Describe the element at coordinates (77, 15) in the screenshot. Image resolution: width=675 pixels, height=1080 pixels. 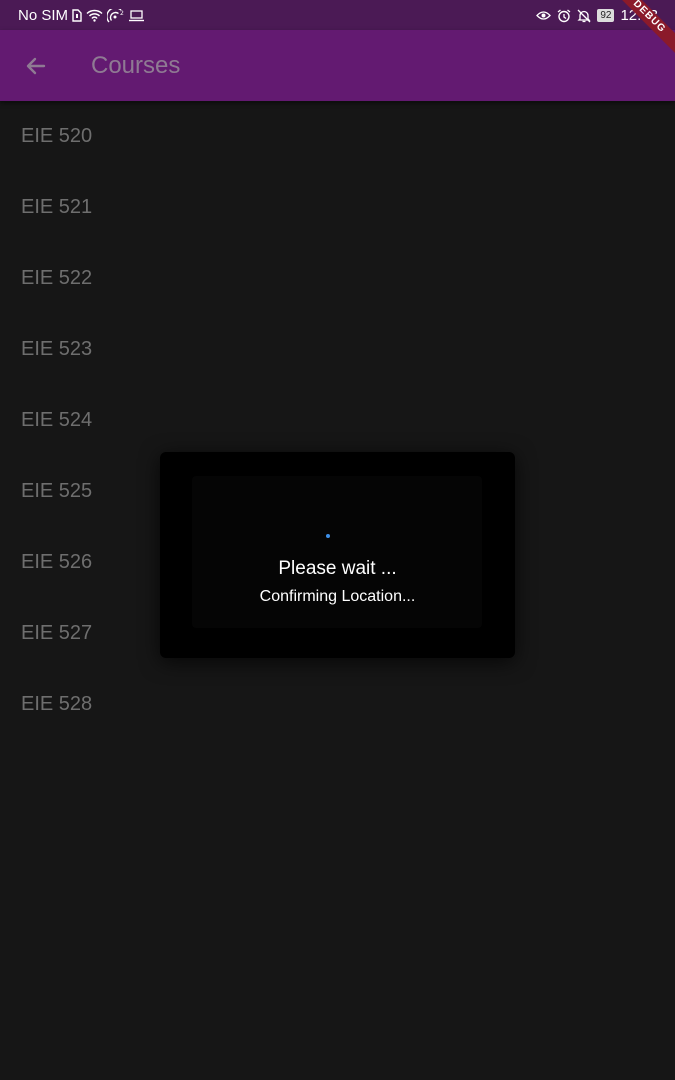
I see `sim-icon` at that location.